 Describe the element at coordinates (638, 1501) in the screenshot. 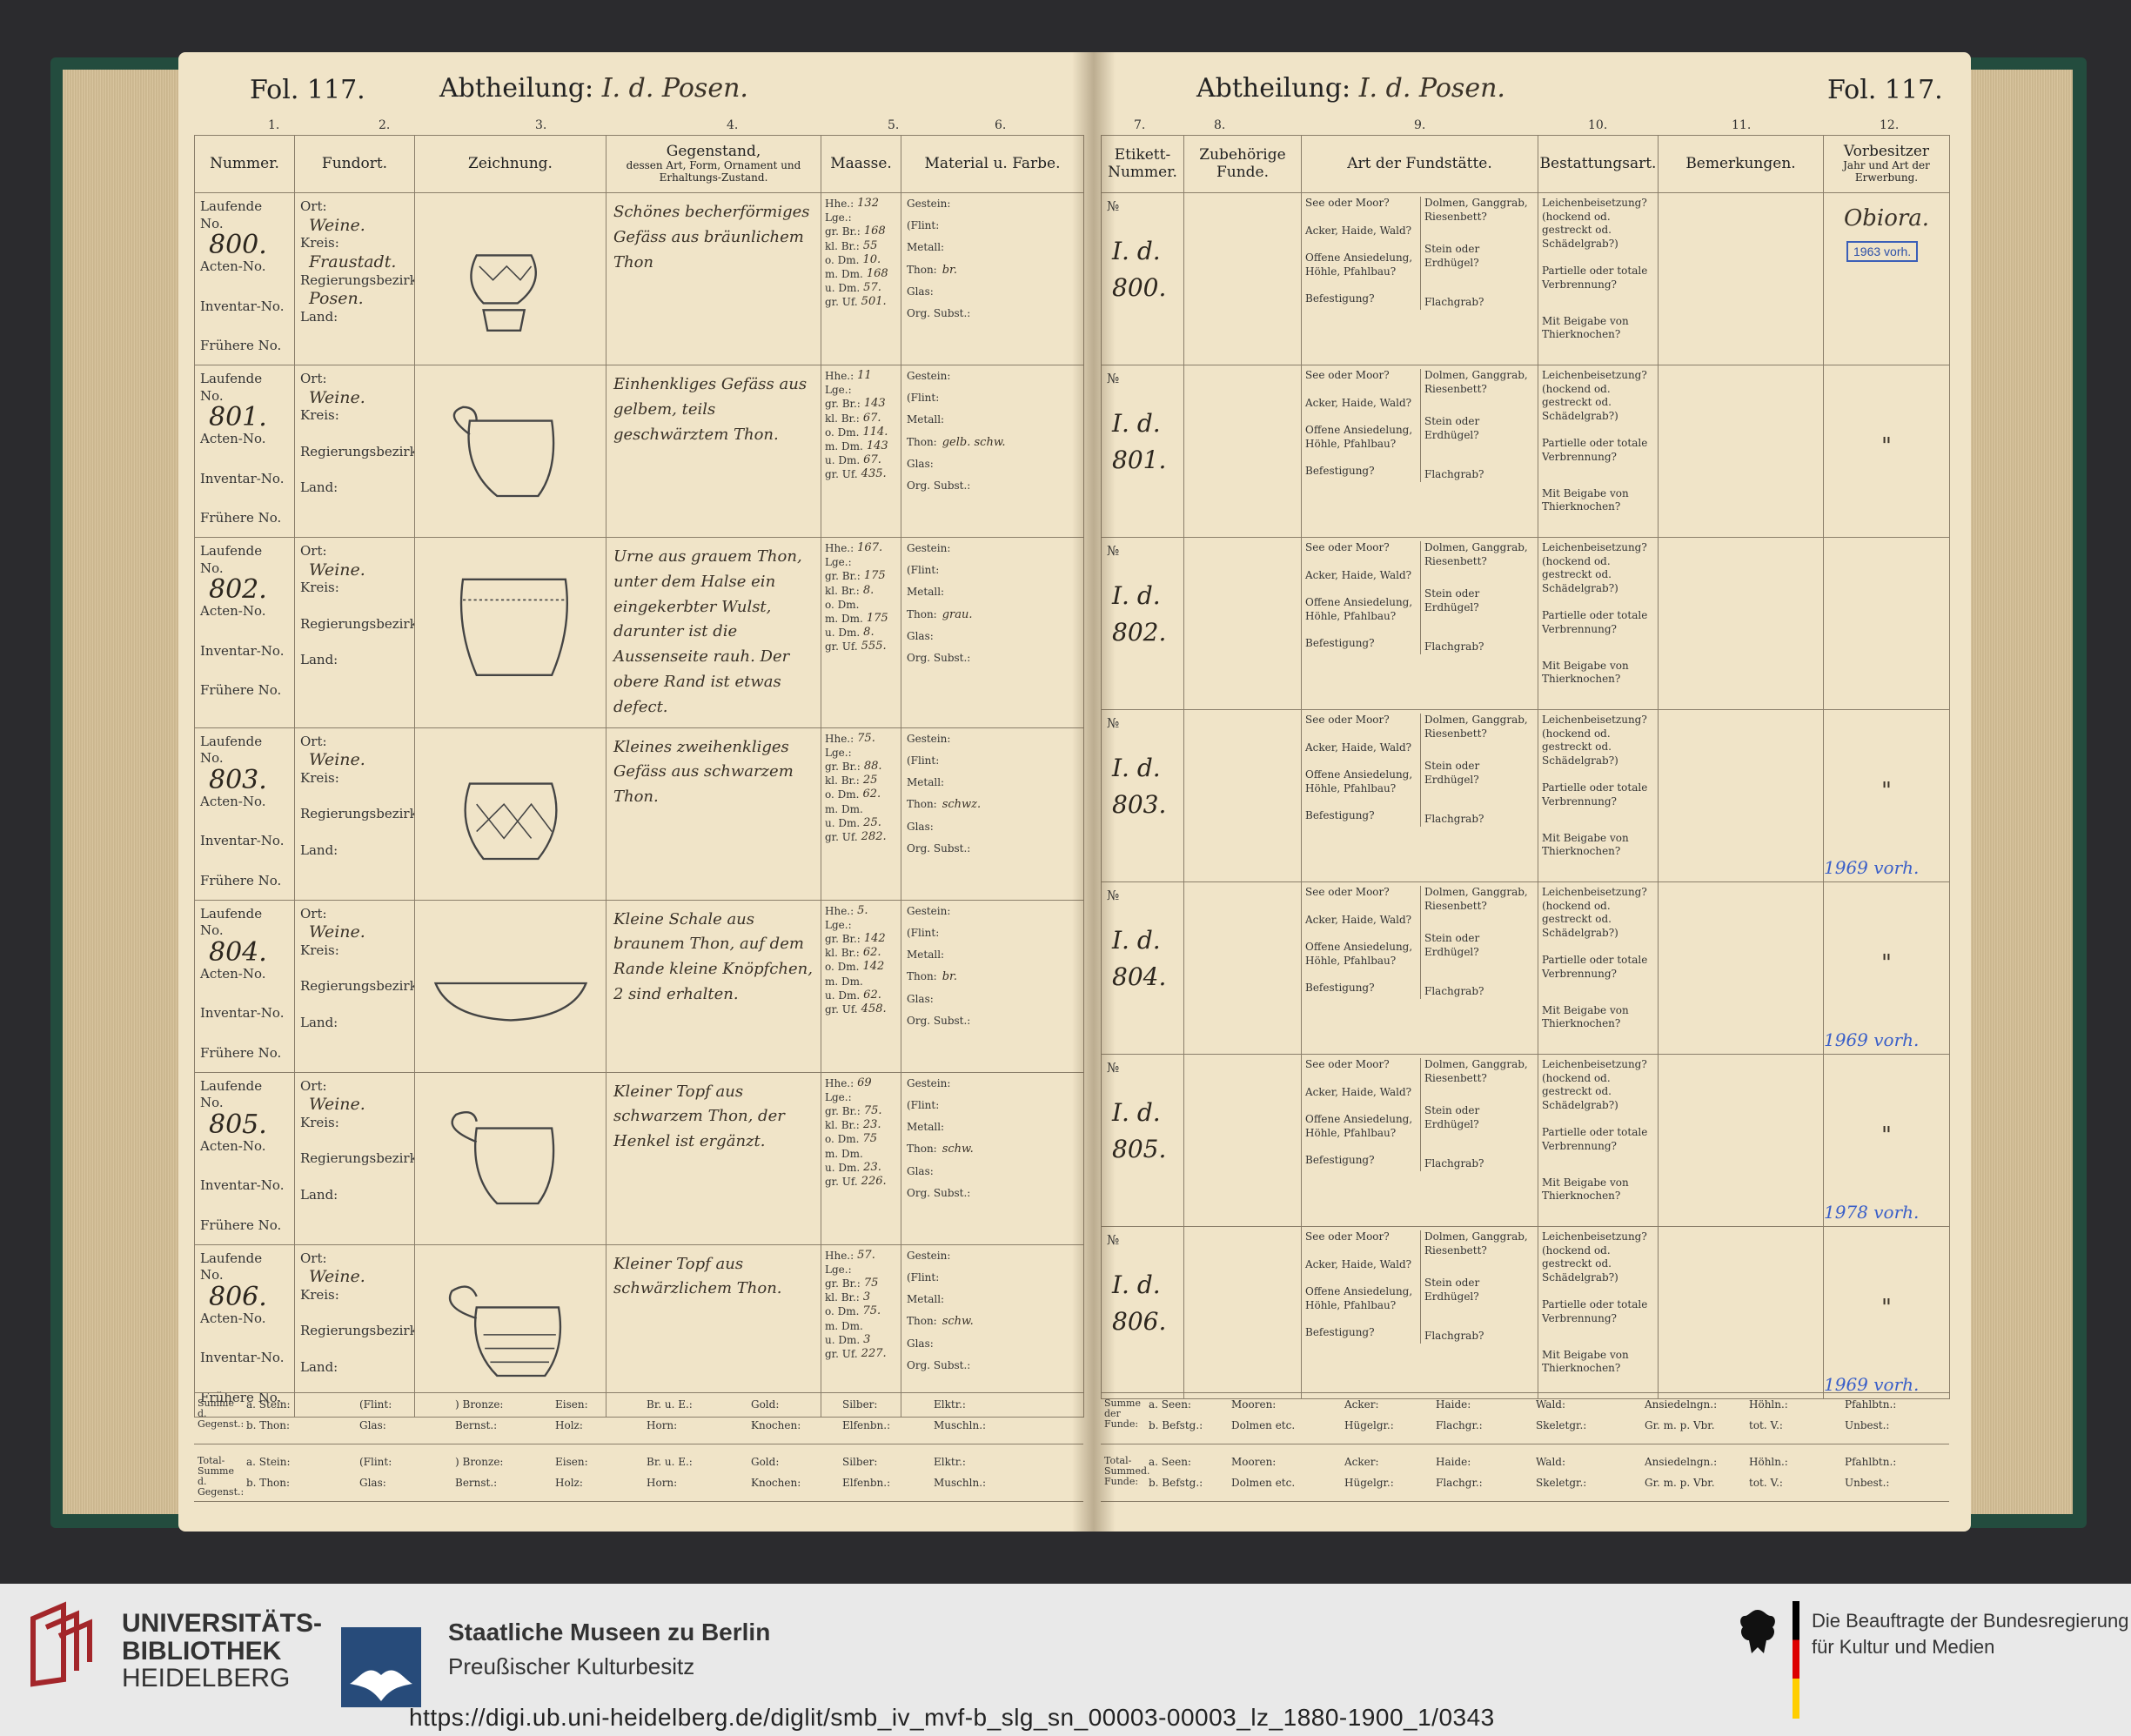

I see `summary-divider` at that location.